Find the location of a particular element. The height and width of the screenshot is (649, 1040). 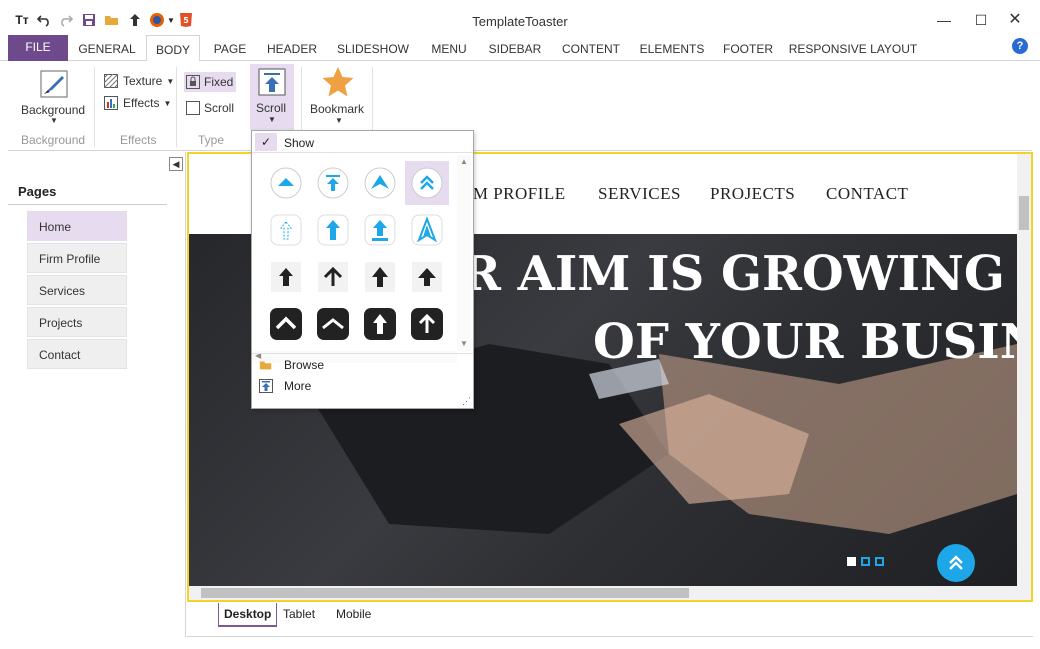

minimize-icon: — is located at coordinates (944, 20).